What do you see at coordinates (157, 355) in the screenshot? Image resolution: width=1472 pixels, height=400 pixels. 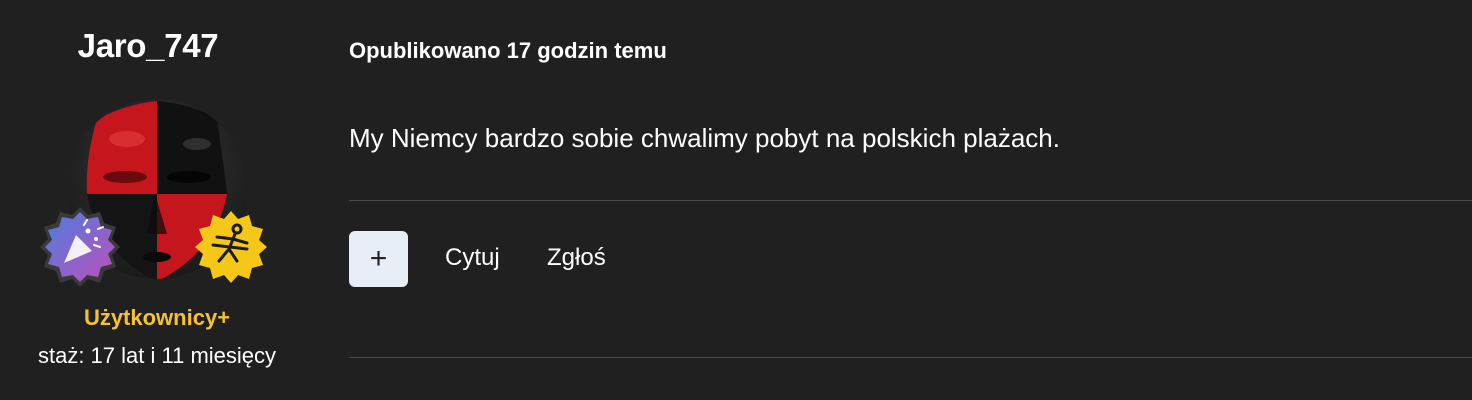 I see `member-tenure: staż: 17 lat i 11 miesięcy` at bounding box center [157, 355].